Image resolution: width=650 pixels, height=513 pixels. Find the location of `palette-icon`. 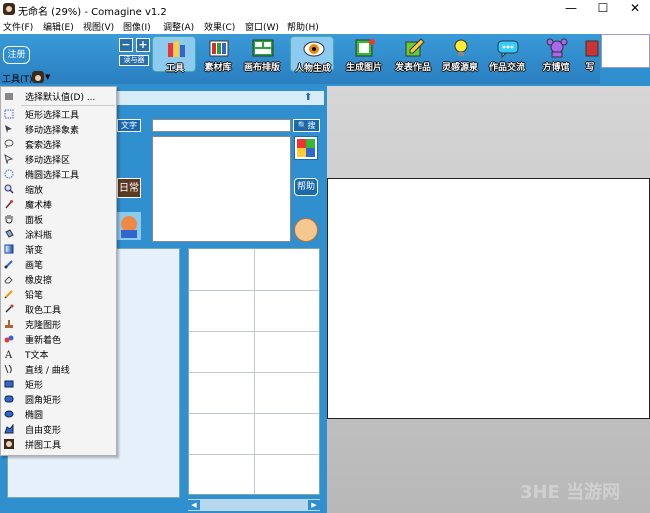

palette-icon is located at coordinates (306, 148).